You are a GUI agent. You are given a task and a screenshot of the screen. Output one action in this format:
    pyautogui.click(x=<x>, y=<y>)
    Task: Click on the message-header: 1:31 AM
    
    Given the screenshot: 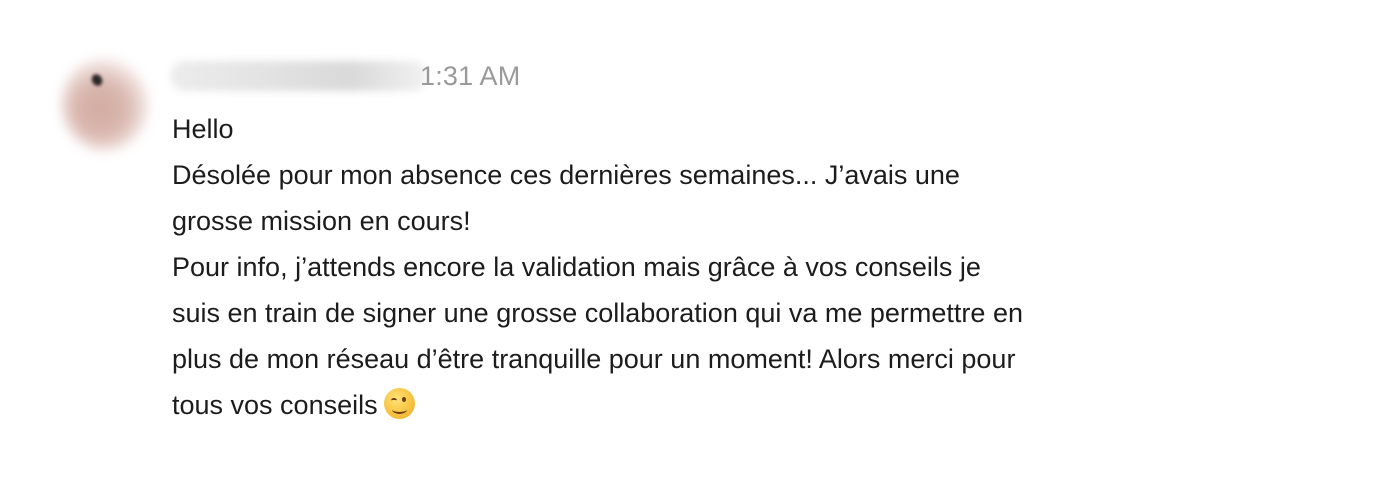 What is the action you would take?
    pyautogui.click(x=349, y=76)
    